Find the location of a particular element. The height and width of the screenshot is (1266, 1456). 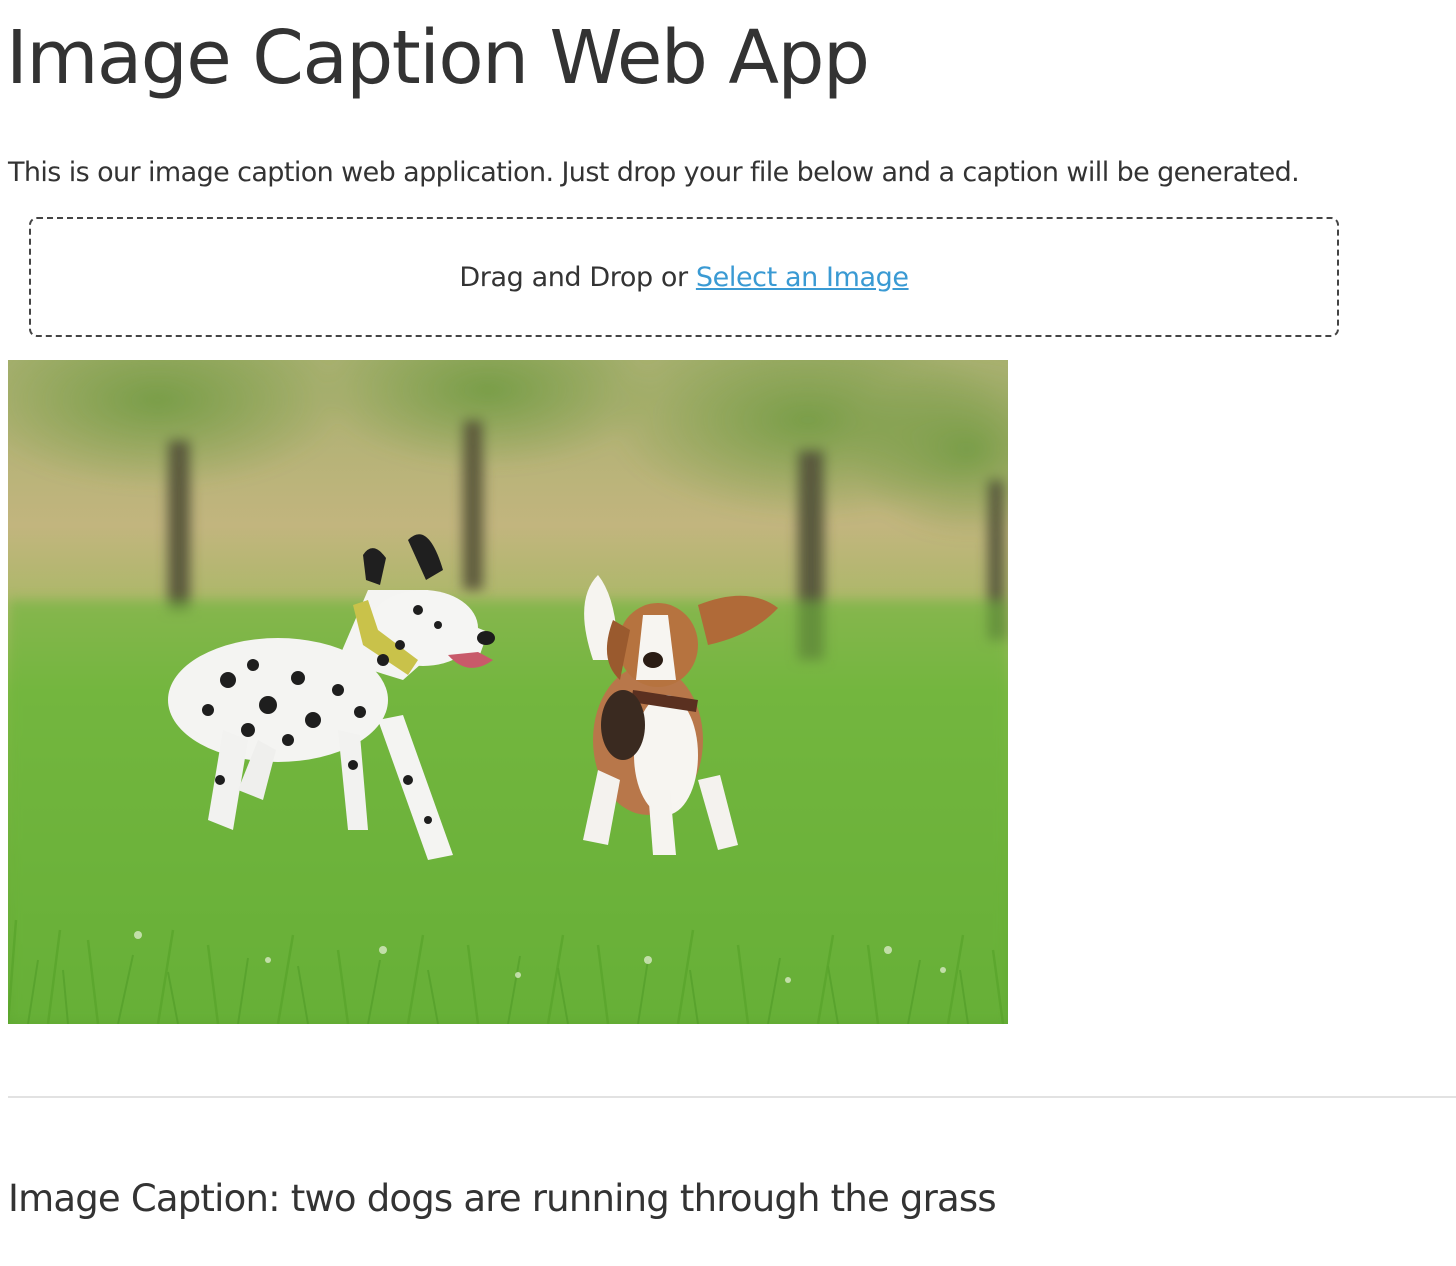

page-title: Image Caption Web App is located at coordinates (438, 58).